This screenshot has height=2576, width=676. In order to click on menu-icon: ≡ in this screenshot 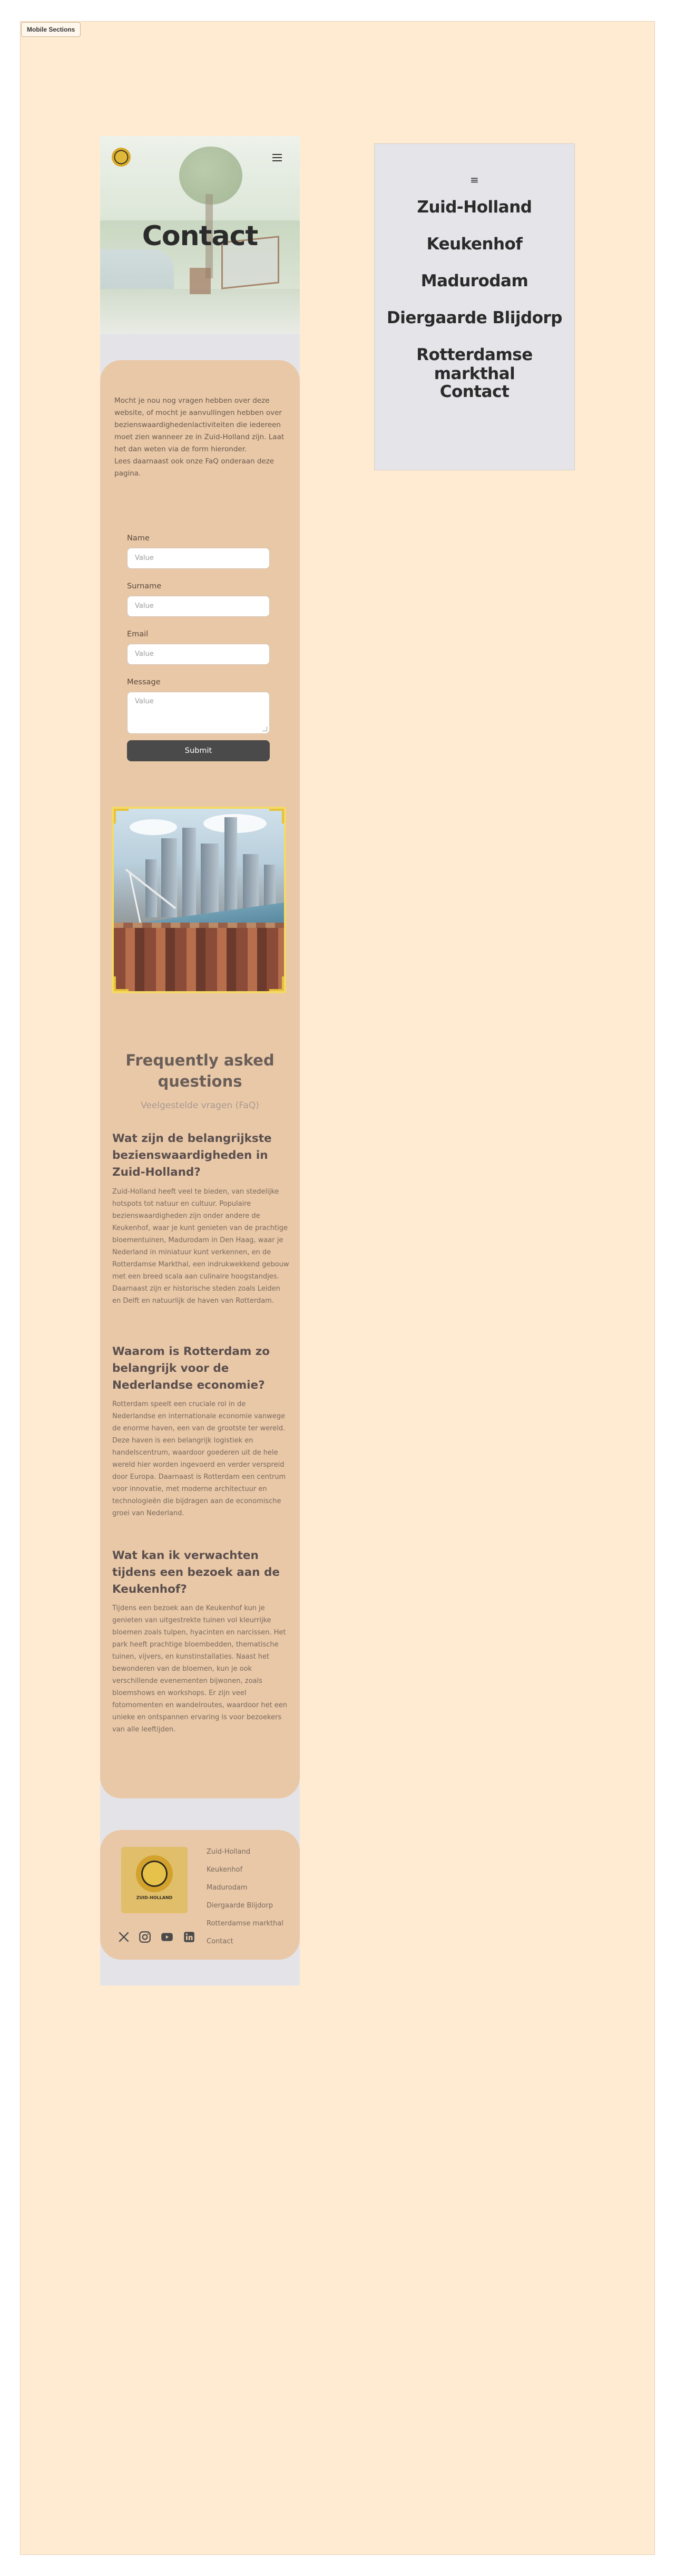, I will do `click(474, 179)`.